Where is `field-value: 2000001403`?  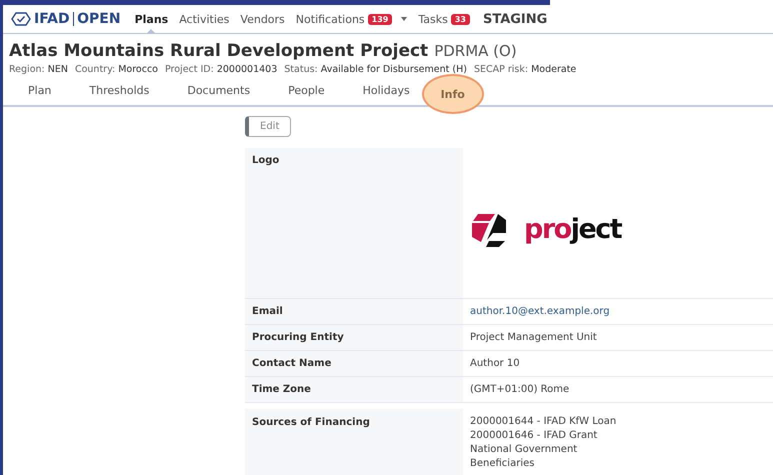
field-value: 2000001403 is located at coordinates (247, 69).